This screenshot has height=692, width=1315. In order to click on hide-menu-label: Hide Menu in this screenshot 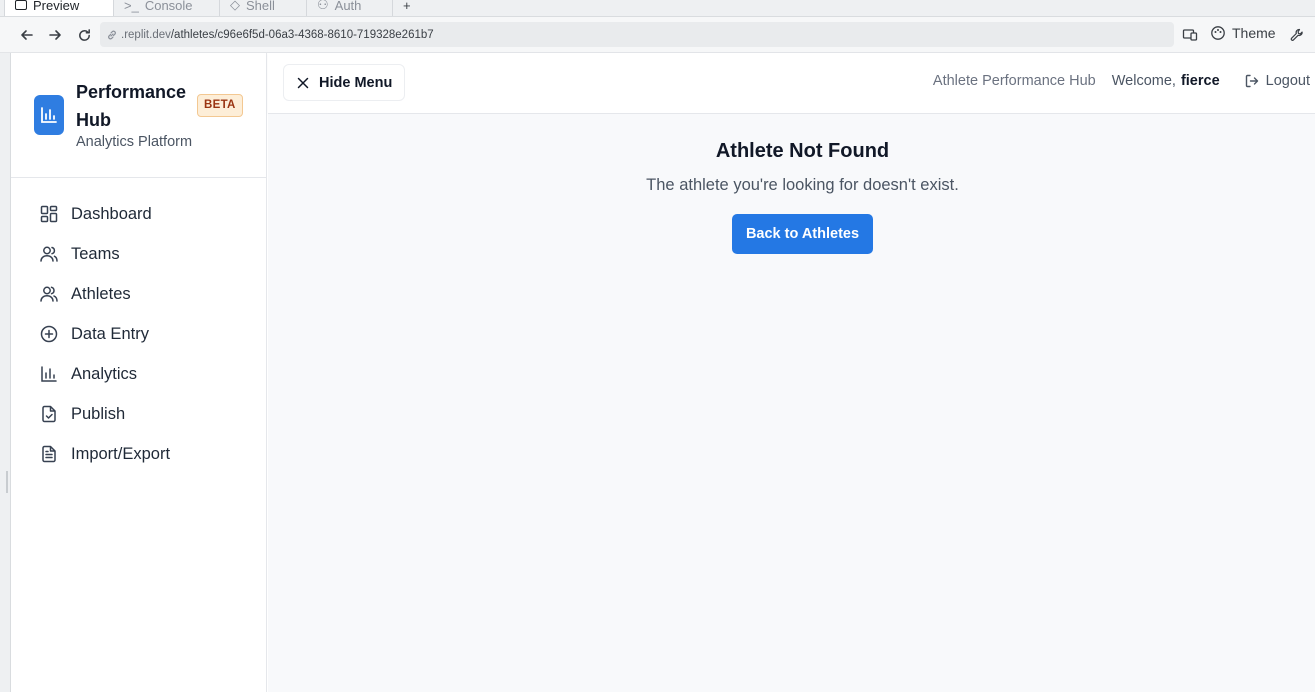, I will do `click(356, 82)`.